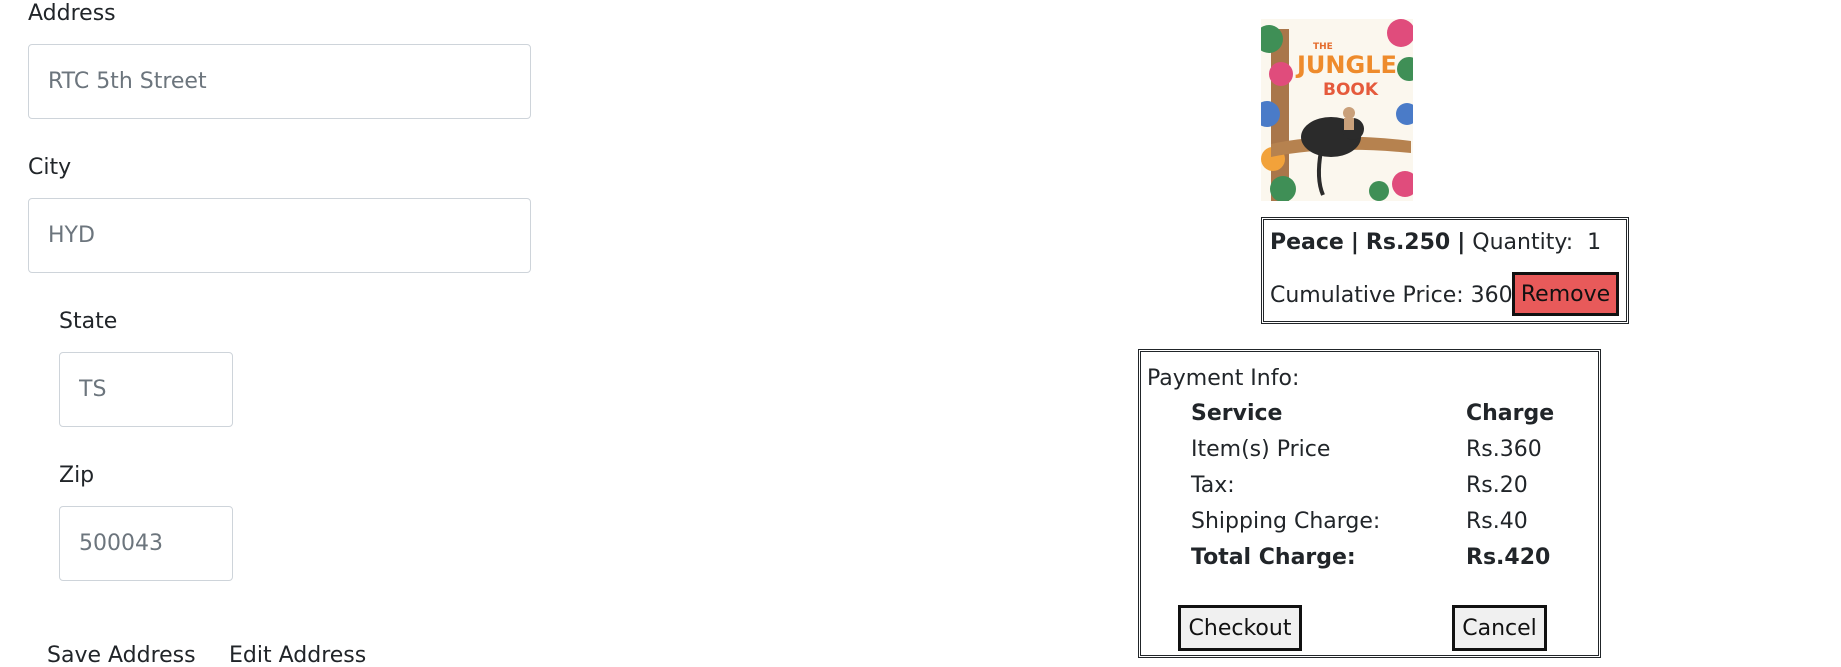  I want to click on service-tax: Tax:, so click(1213, 485).